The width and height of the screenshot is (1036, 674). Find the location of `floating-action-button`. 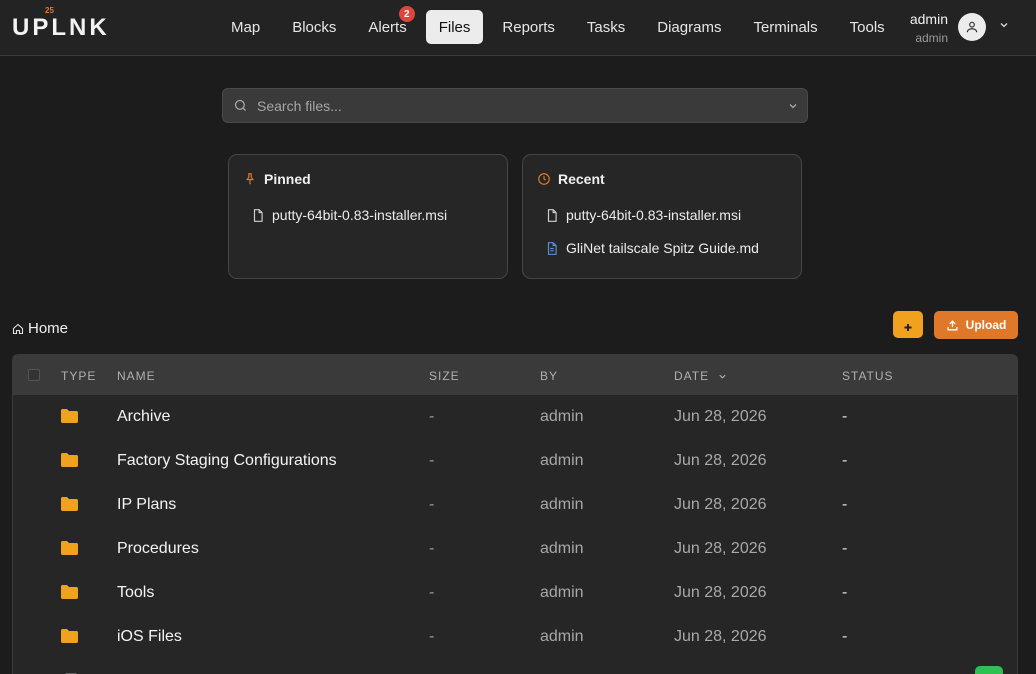

floating-action-button is located at coordinates (989, 670).